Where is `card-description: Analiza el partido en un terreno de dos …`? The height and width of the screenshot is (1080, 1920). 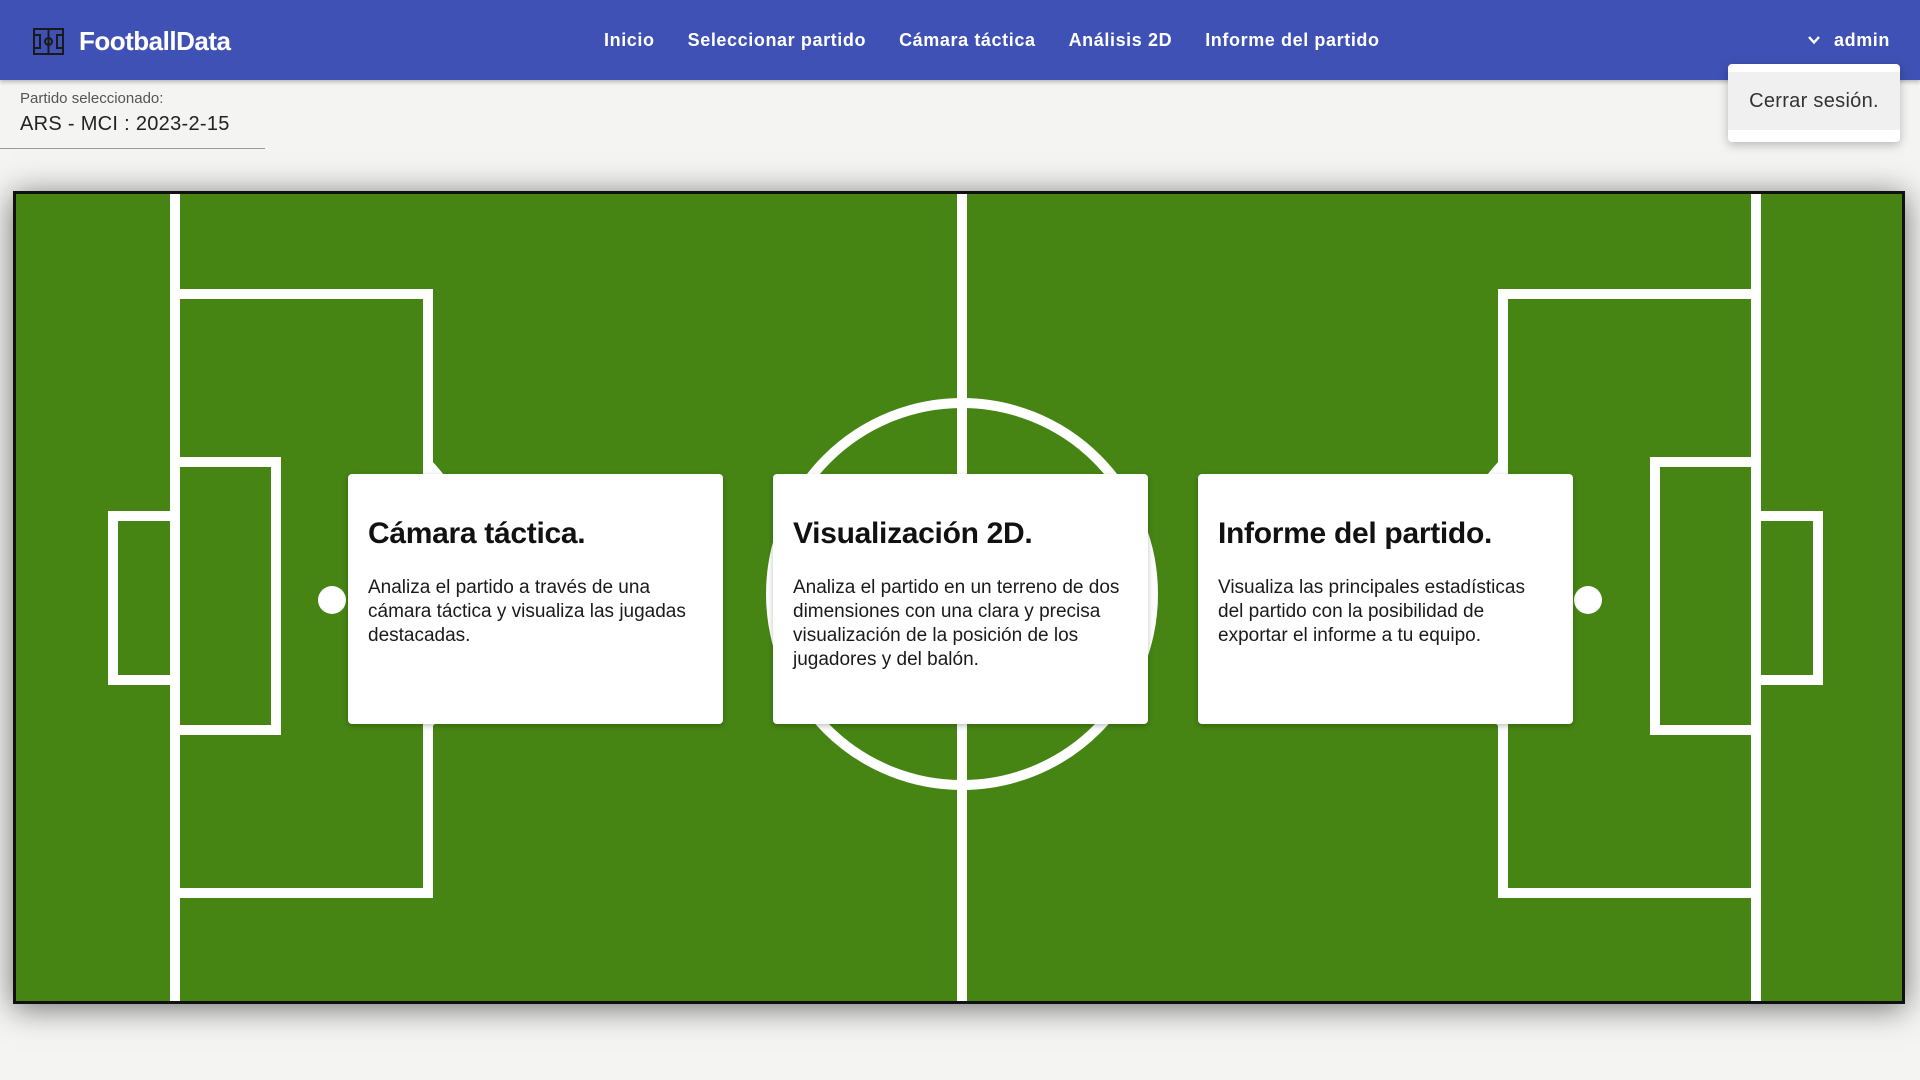 card-description: Analiza el partido en un terreno de dos … is located at coordinates (956, 623).